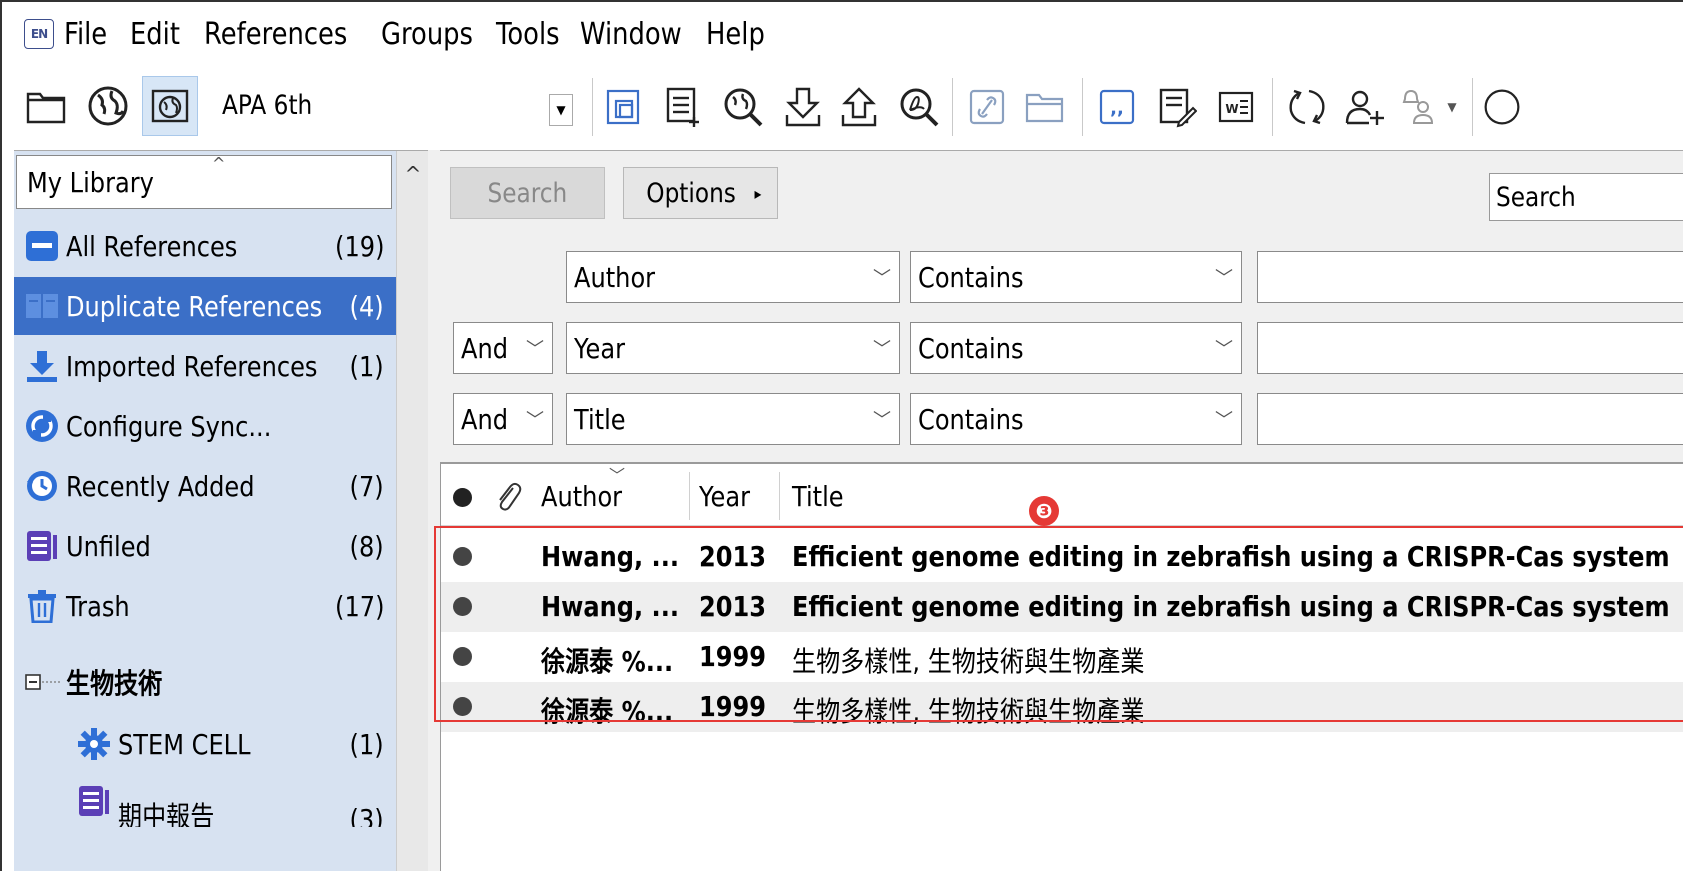 This screenshot has width=1683, height=871. What do you see at coordinates (758, 193) in the screenshot?
I see `caret-right-icon: ▸` at bounding box center [758, 193].